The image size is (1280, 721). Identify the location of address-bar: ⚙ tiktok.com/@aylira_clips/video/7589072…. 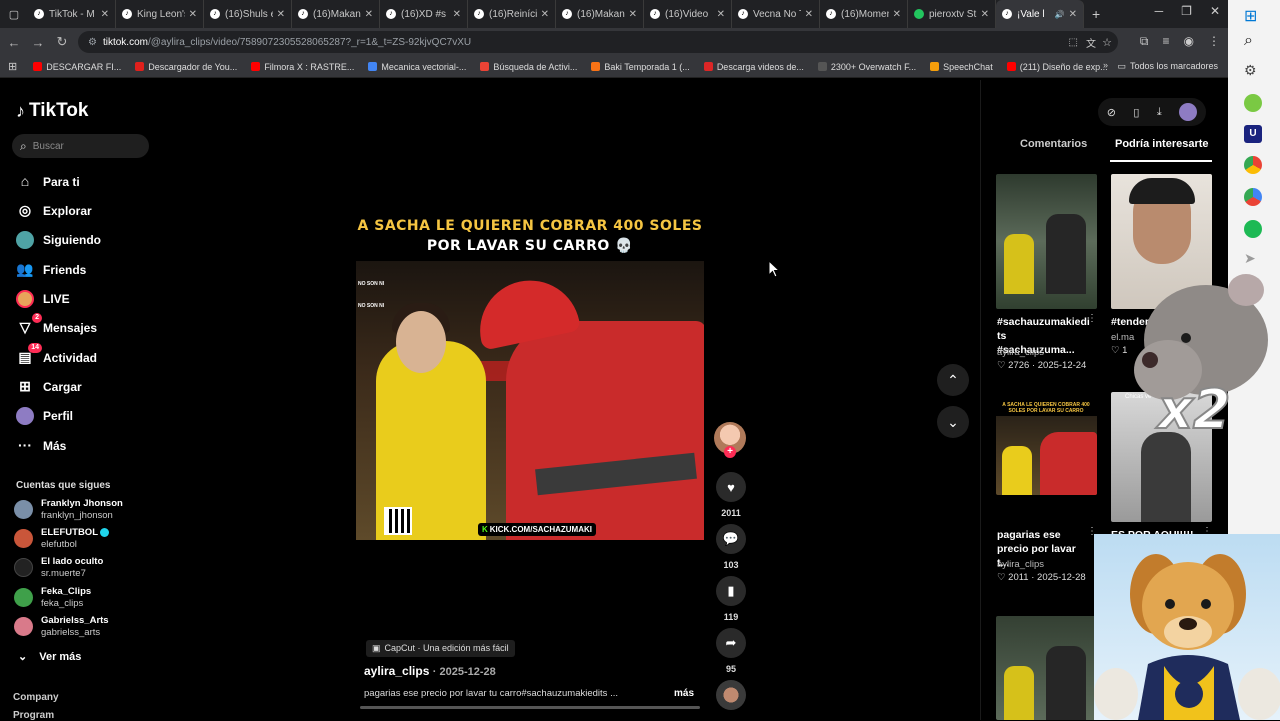
(598, 42).